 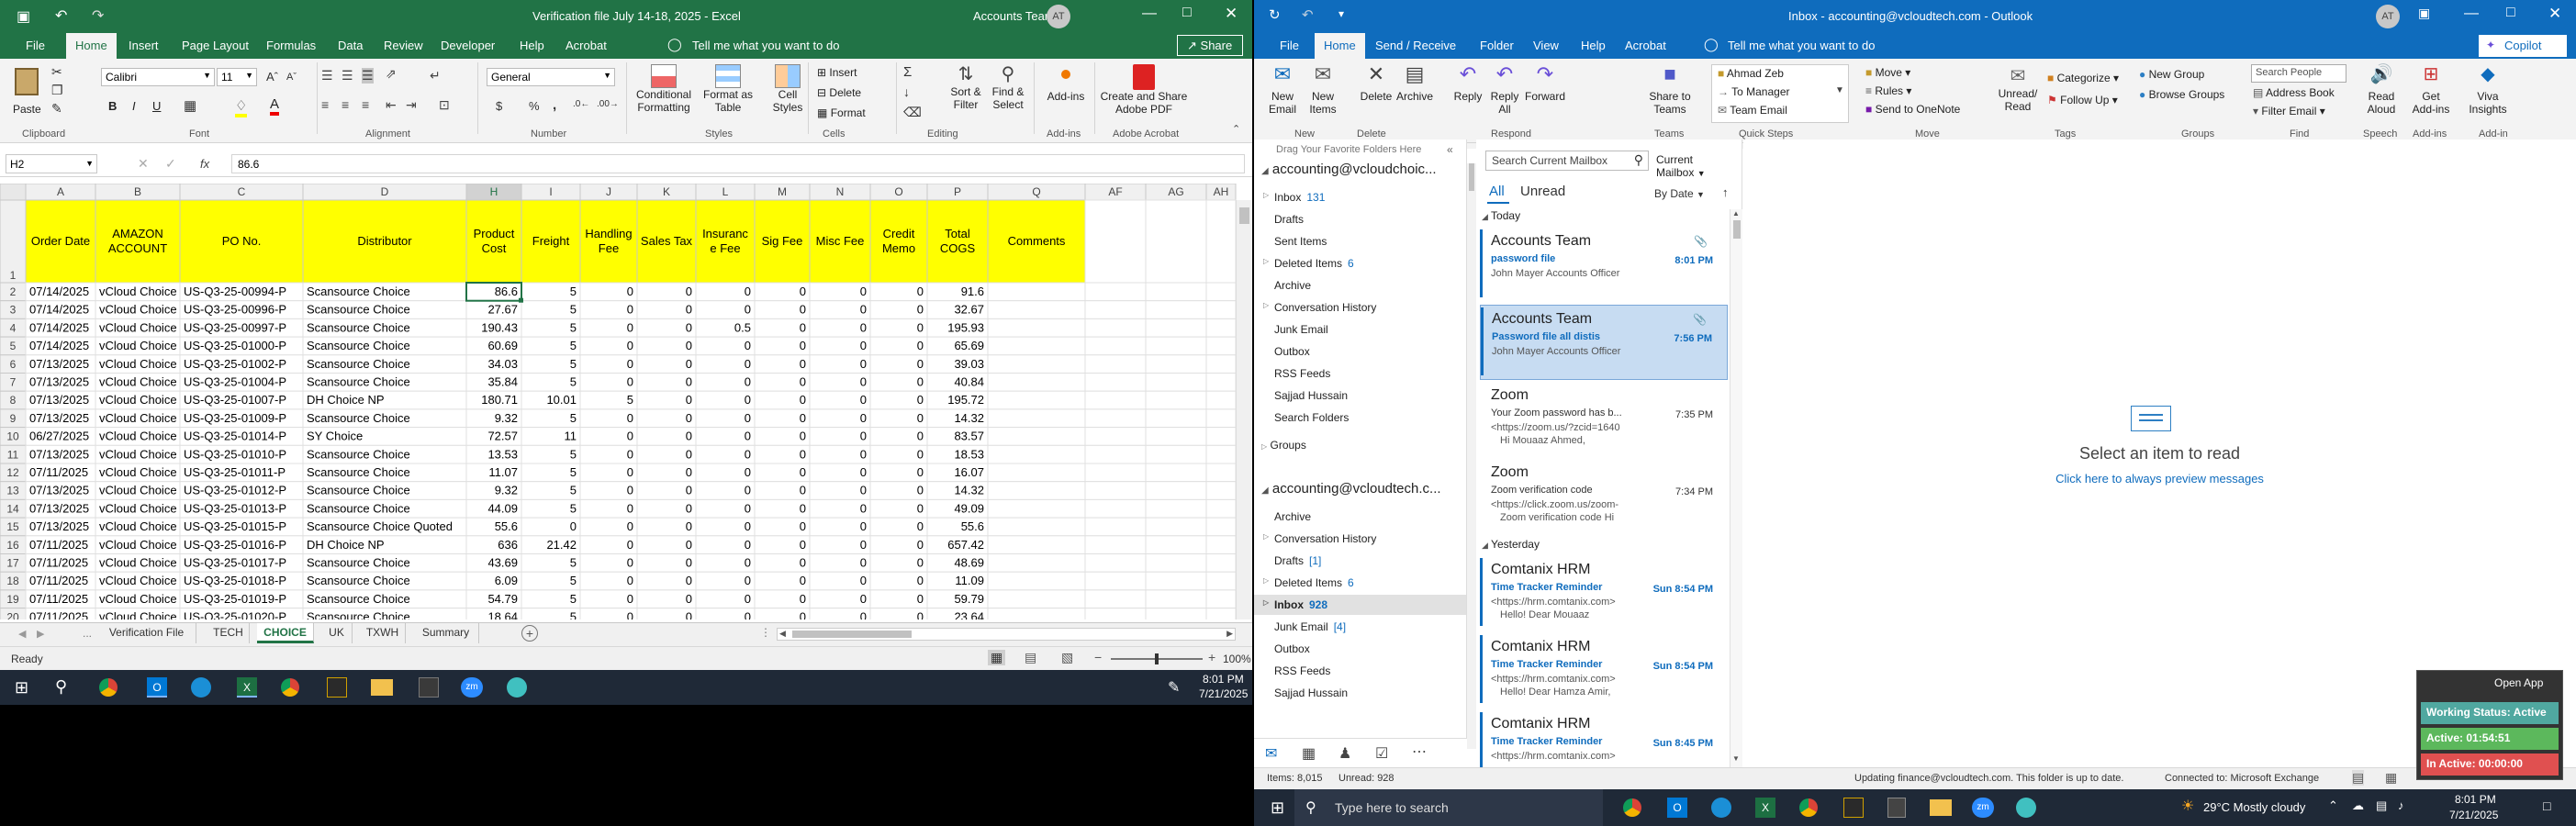 What do you see at coordinates (1511, 545) in the screenshot?
I see `date-group-header: ◢ Yesterday` at bounding box center [1511, 545].